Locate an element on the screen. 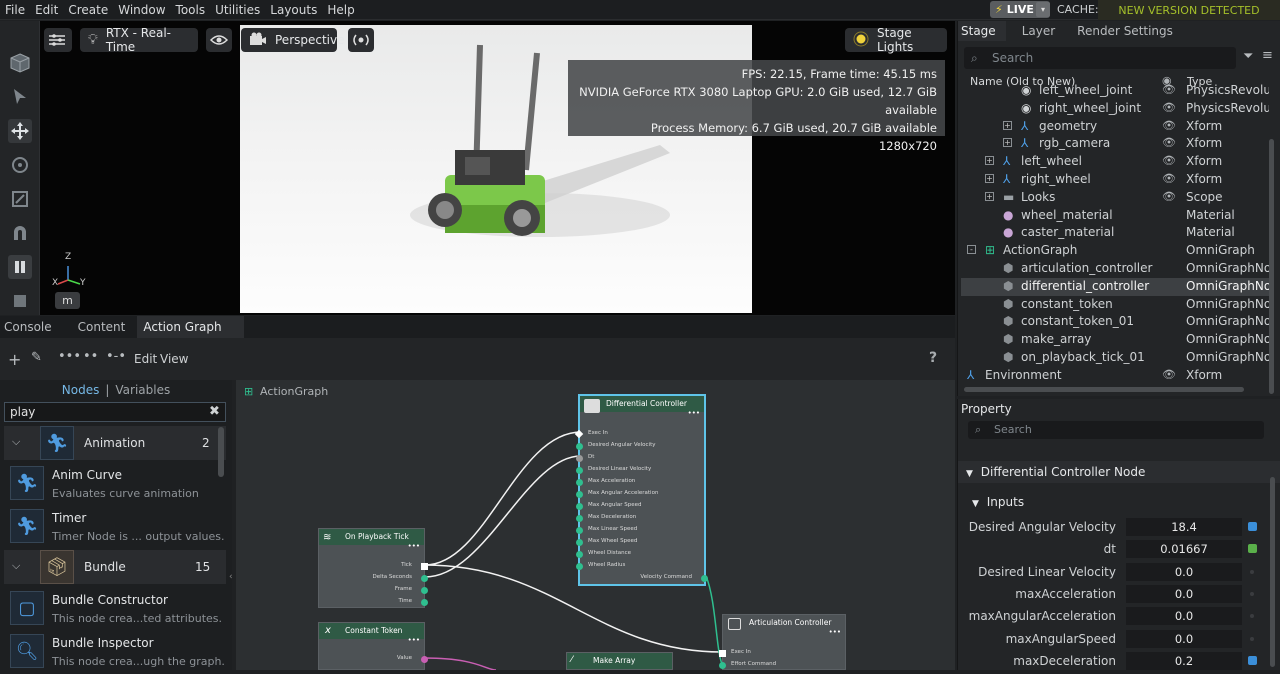 This screenshot has height=674, width=1280. stage-row-wheel-material: ● wheel_material Material is located at coordinates (1115, 216).